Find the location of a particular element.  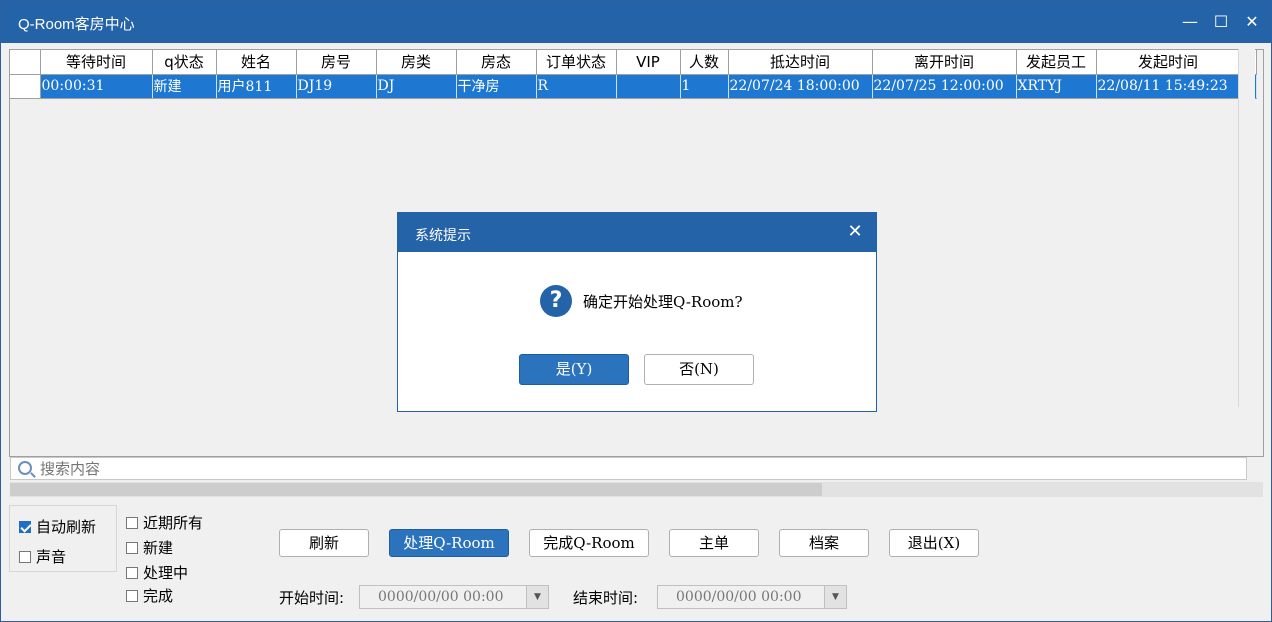

horizontal-scrollbar is located at coordinates (636, 489).